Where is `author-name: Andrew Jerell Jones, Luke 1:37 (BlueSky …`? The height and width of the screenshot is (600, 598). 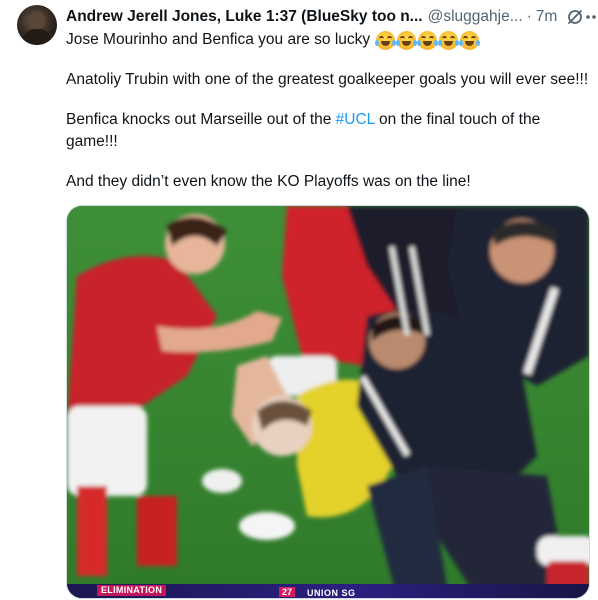 author-name: Andrew Jerell Jones, Luke 1:37 (BlueSky … is located at coordinates (244, 17).